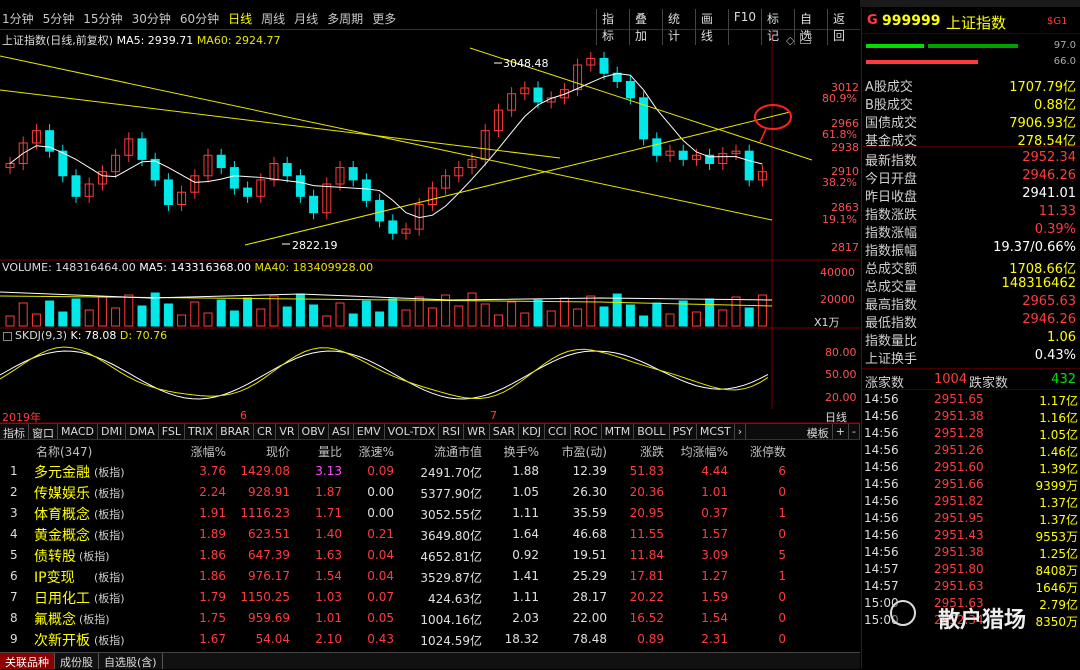  What do you see at coordinates (971, 570) in the screenshot?
I see `tick-row: 14:57 2951.80 8408万` at bounding box center [971, 570].